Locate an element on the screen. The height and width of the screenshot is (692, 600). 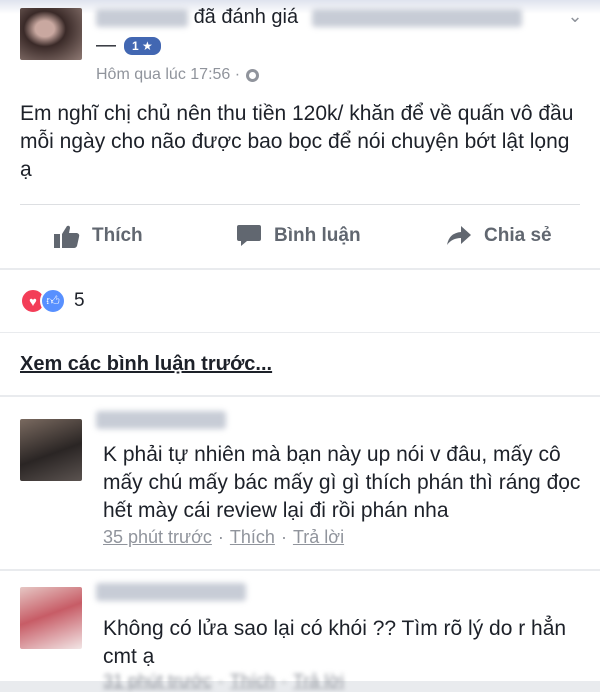
chevron-down-icon: ⌄ is located at coordinates (575, 17).